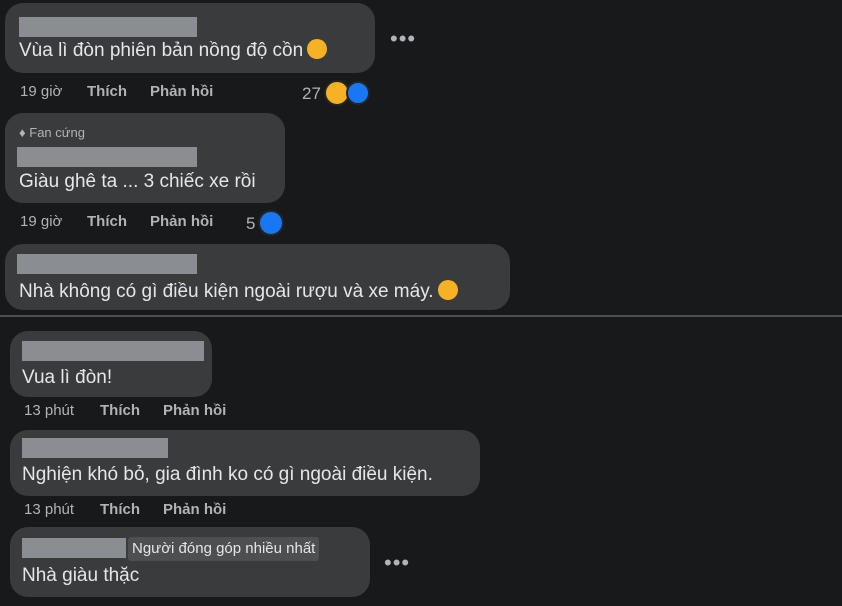 The image size is (842, 606). Describe the element at coordinates (57, 132) in the screenshot. I see `fan-badge-label: Fan cứng` at that location.